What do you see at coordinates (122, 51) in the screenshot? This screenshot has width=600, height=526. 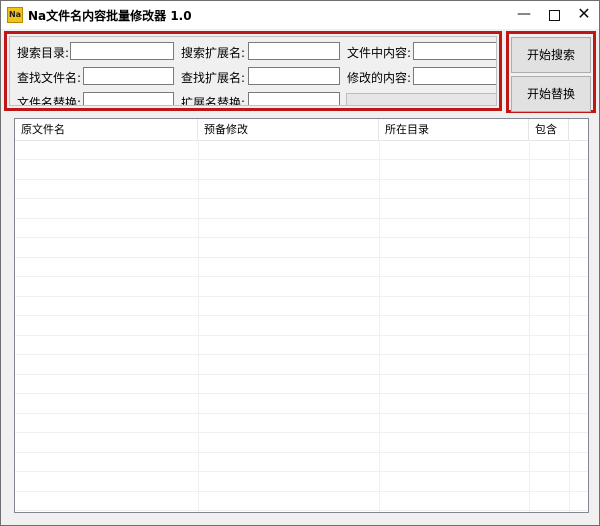 I see `search-directory-input` at bounding box center [122, 51].